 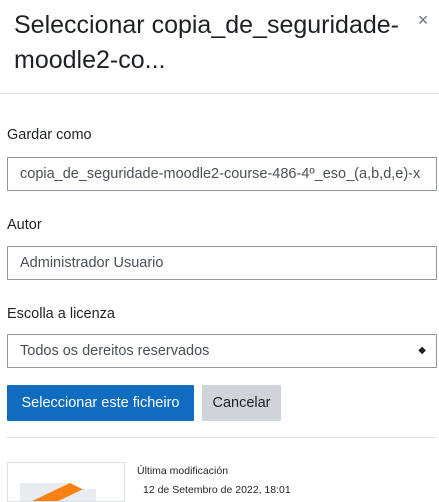 I want to click on last-modified-label: Última modificación, so click(x=183, y=471).